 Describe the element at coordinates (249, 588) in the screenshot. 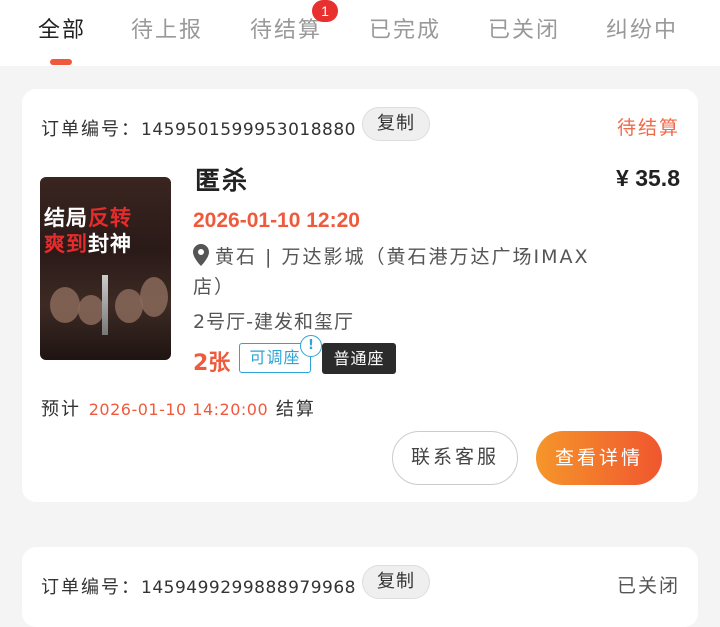

I see `order-number: 1459499299888979968` at that location.